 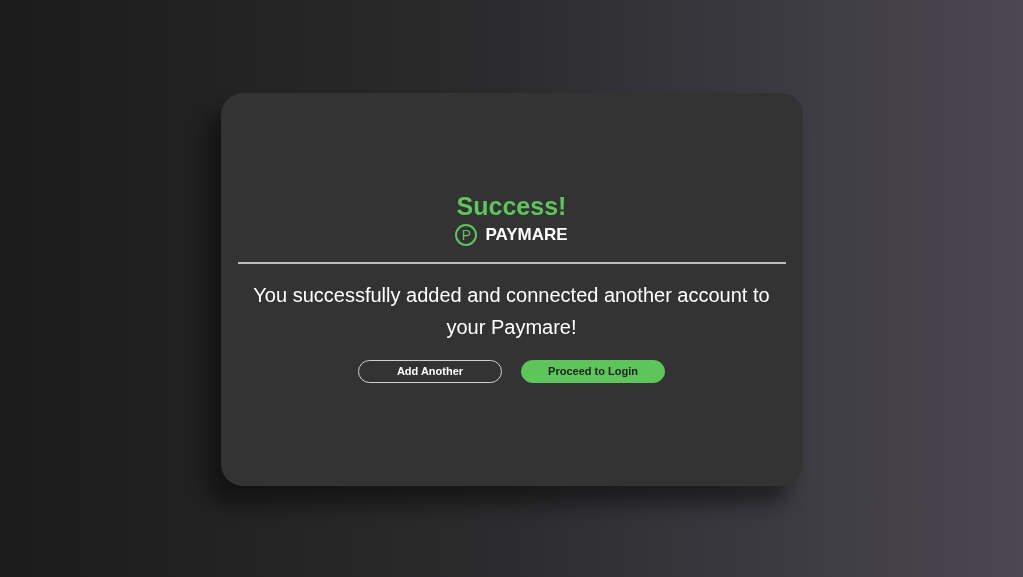 What do you see at coordinates (511, 206) in the screenshot?
I see `success-title: Success!` at bounding box center [511, 206].